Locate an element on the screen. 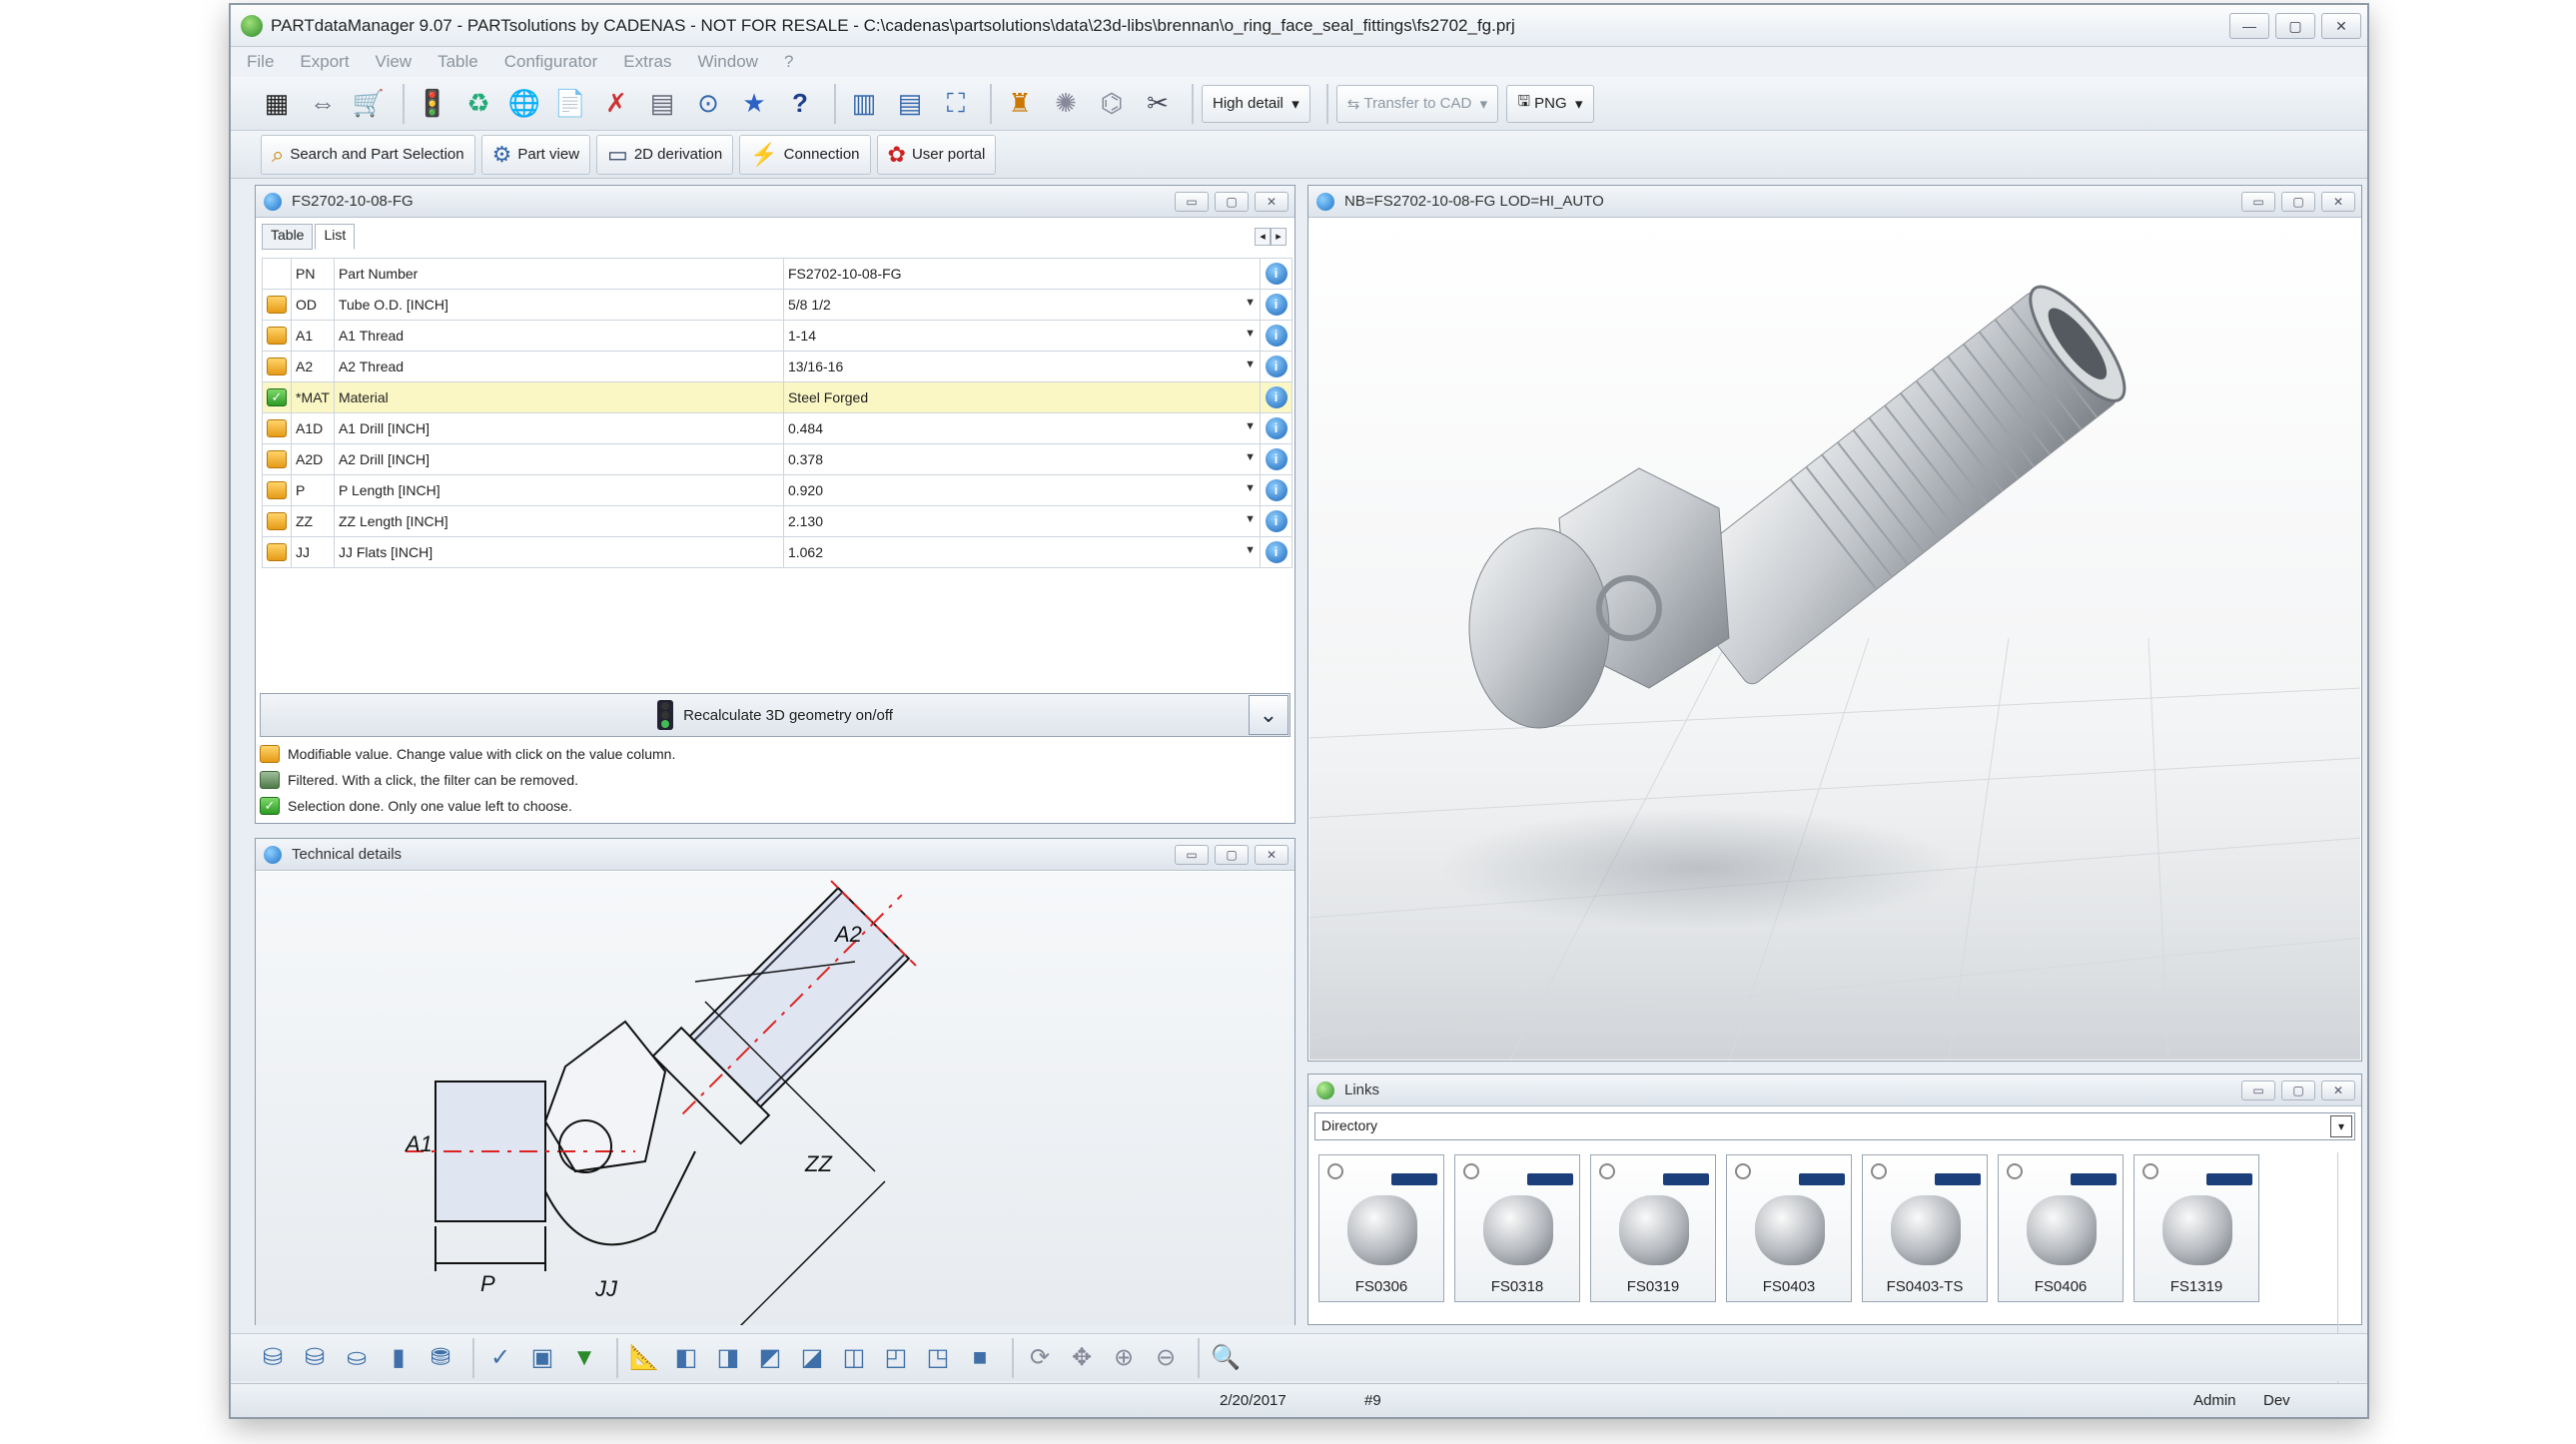 This screenshot has width=2576, height=1444. view-top-icon: ◩ is located at coordinates (770, 1358).